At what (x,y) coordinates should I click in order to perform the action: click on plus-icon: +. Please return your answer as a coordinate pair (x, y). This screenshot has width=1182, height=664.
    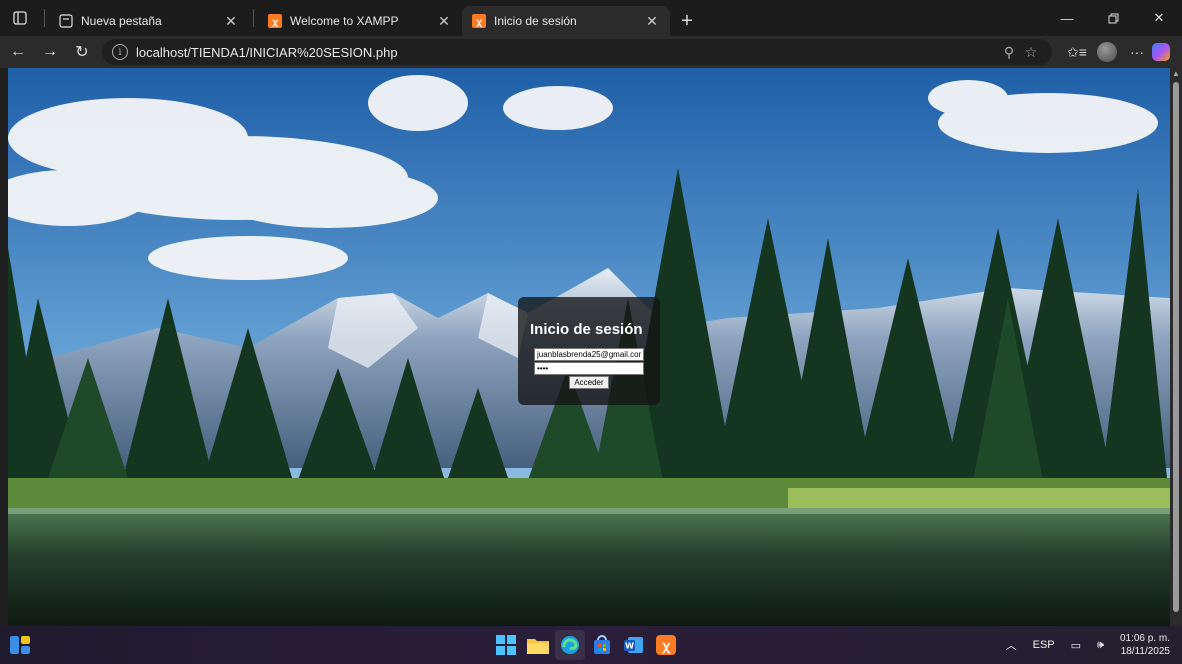
    Looking at the image, I should click on (687, 20).